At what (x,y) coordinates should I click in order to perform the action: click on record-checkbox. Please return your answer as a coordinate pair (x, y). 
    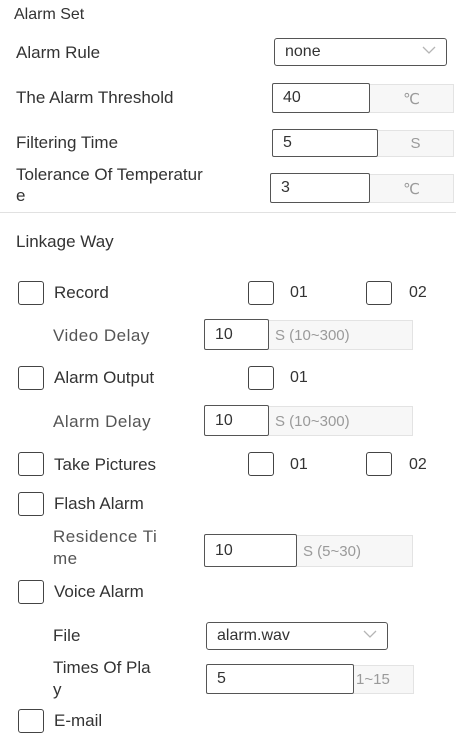
    Looking at the image, I should click on (31, 293).